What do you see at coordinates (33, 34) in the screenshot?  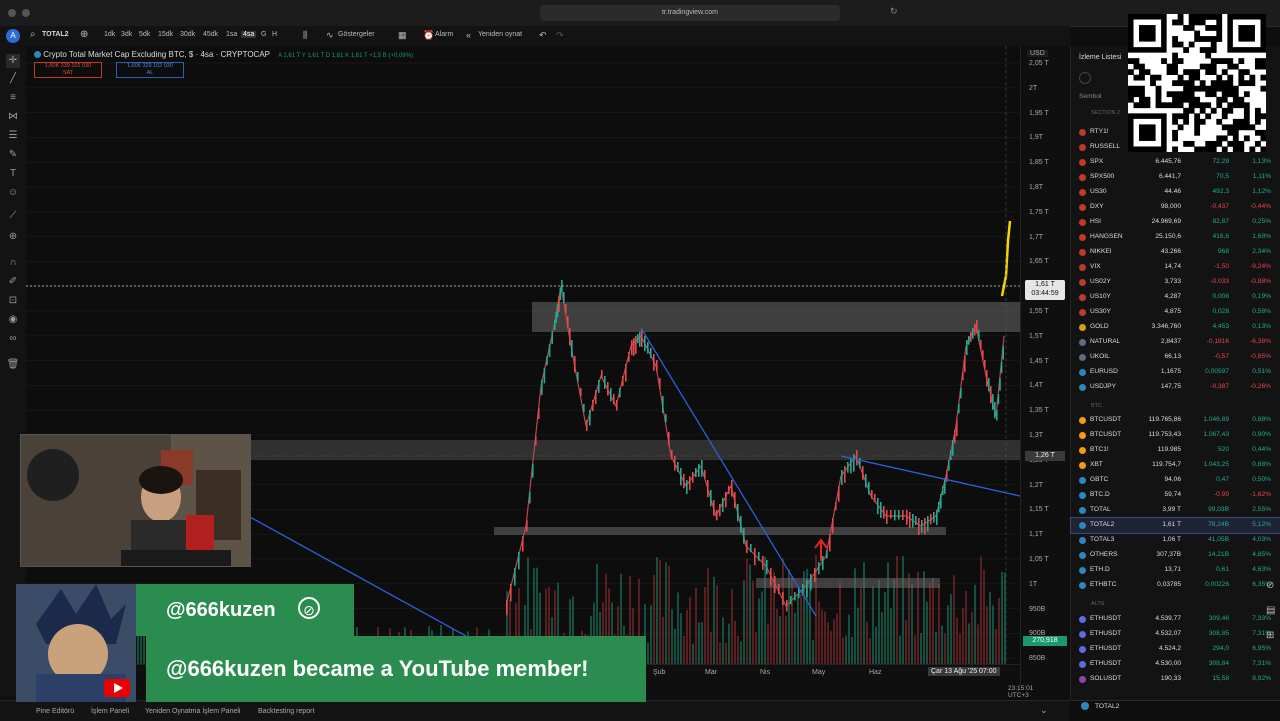 I see `search-icon: ⌕` at bounding box center [33, 34].